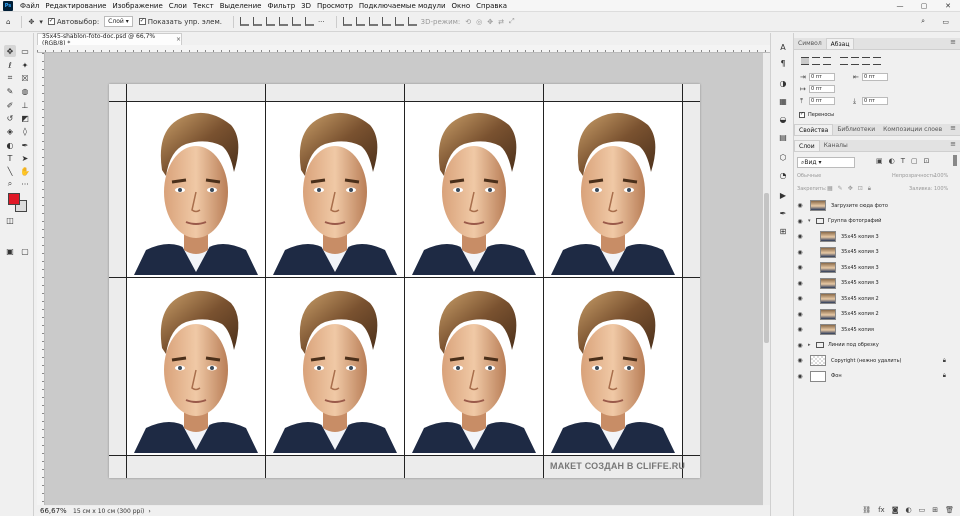 The width and height of the screenshot is (960, 516). What do you see at coordinates (850, 189) in the screenshot?
I see `lock-position-icon: ✥` at bounding box center [850, 189].